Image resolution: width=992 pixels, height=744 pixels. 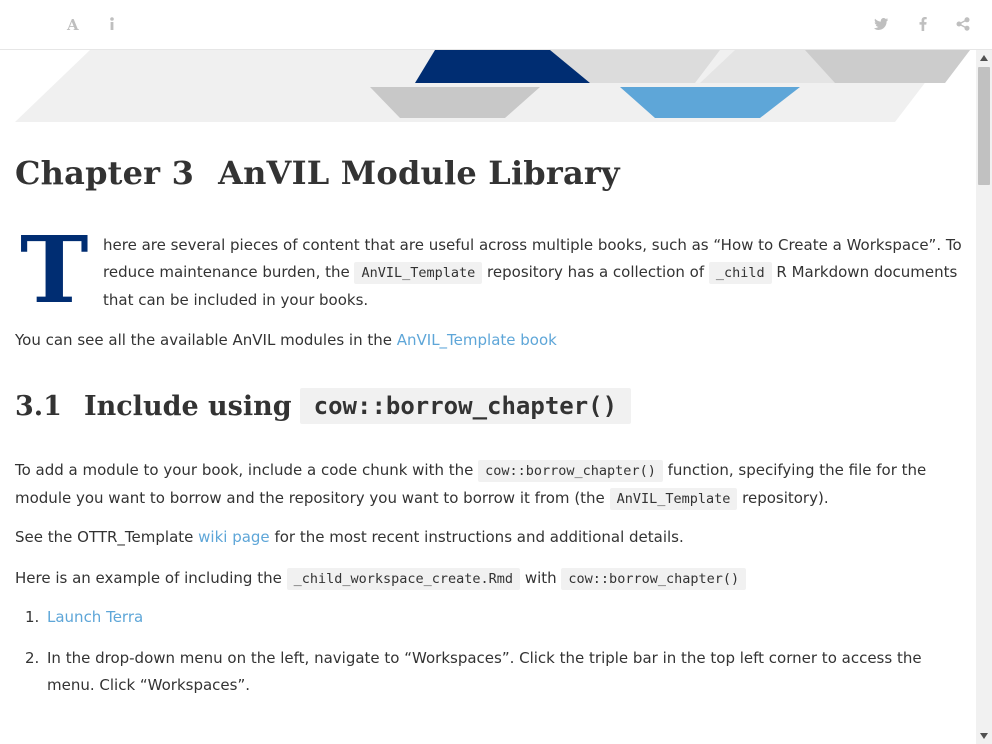 I want to click on chapter-number: Chapter 3, so click(x=105, y=173).